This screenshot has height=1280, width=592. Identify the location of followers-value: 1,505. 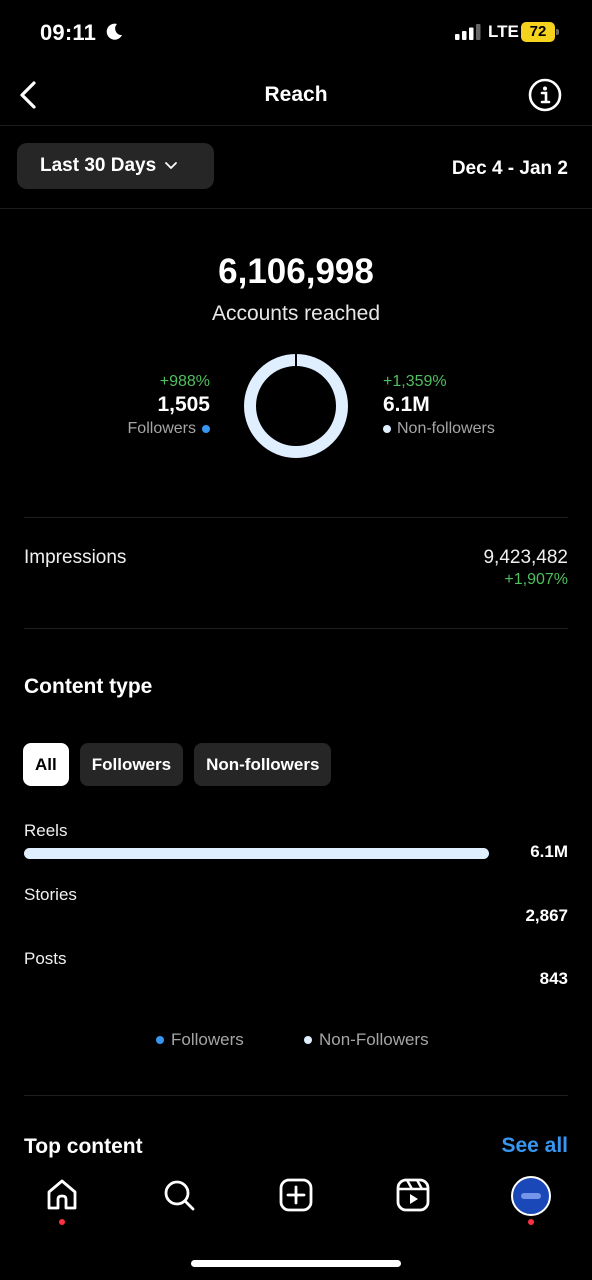
(183, 404).